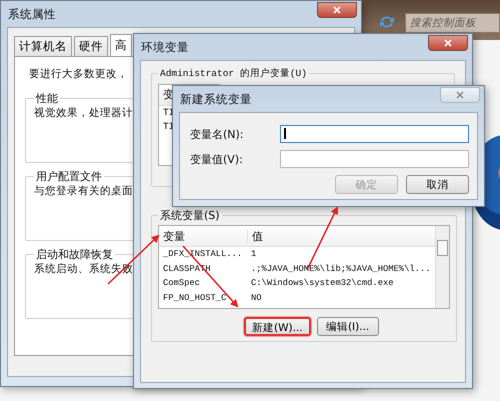  What do you see at coordinates (437, 184) in the screenshot?
I see `dialog-button: 取消` at bounding box center [437, 184].